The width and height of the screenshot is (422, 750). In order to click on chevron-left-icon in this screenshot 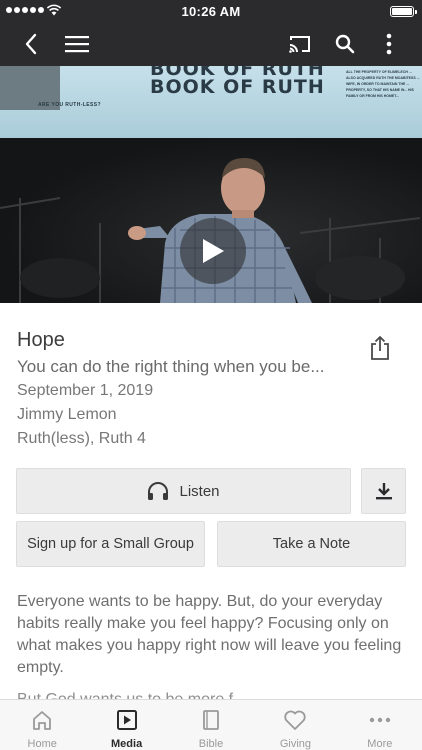, I will do `click(31, 44)`.